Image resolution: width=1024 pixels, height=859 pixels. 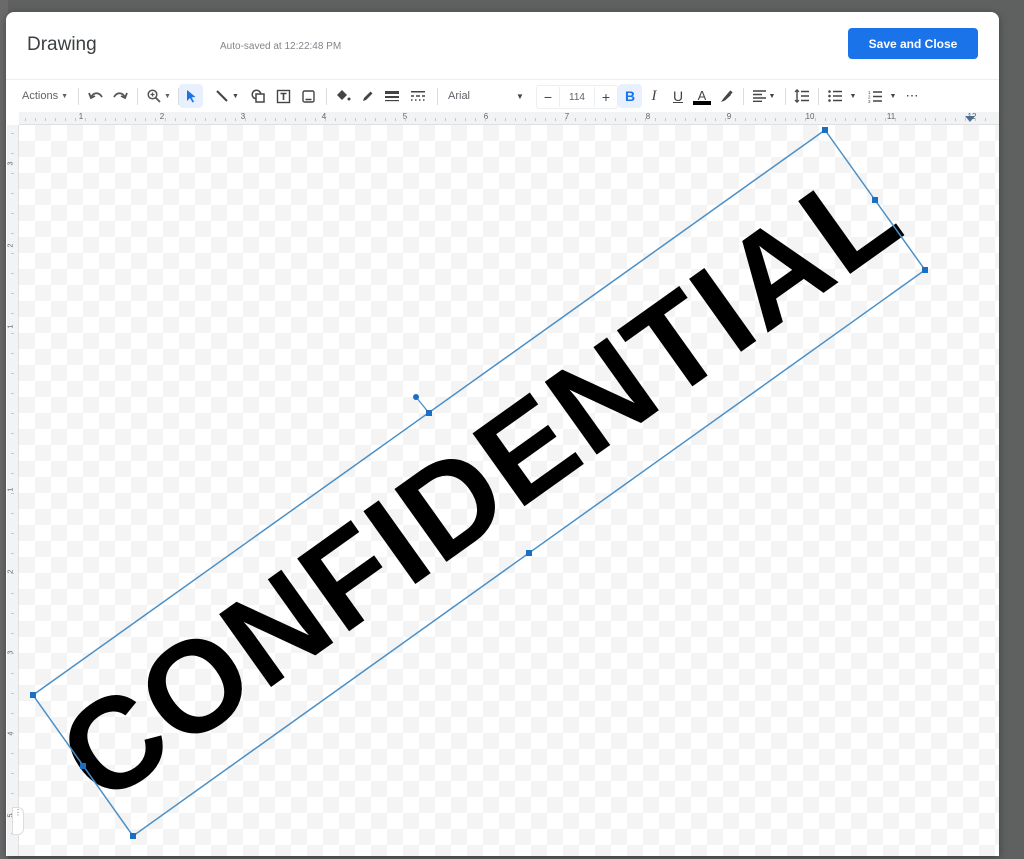 I want to click on actions-menu: Actions ▼, so click(x=45, y=96).